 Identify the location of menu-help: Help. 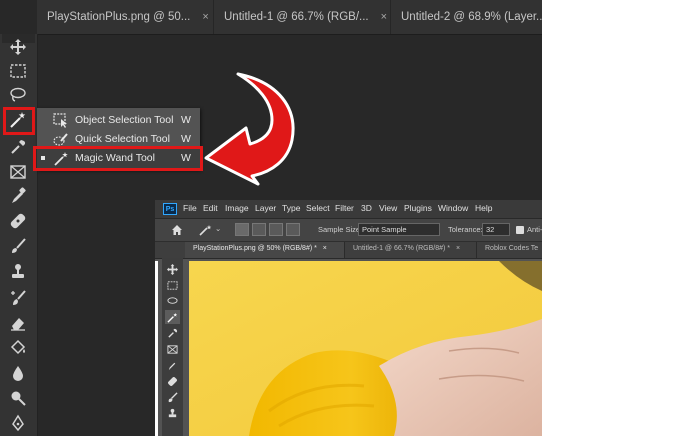
(483, 208).